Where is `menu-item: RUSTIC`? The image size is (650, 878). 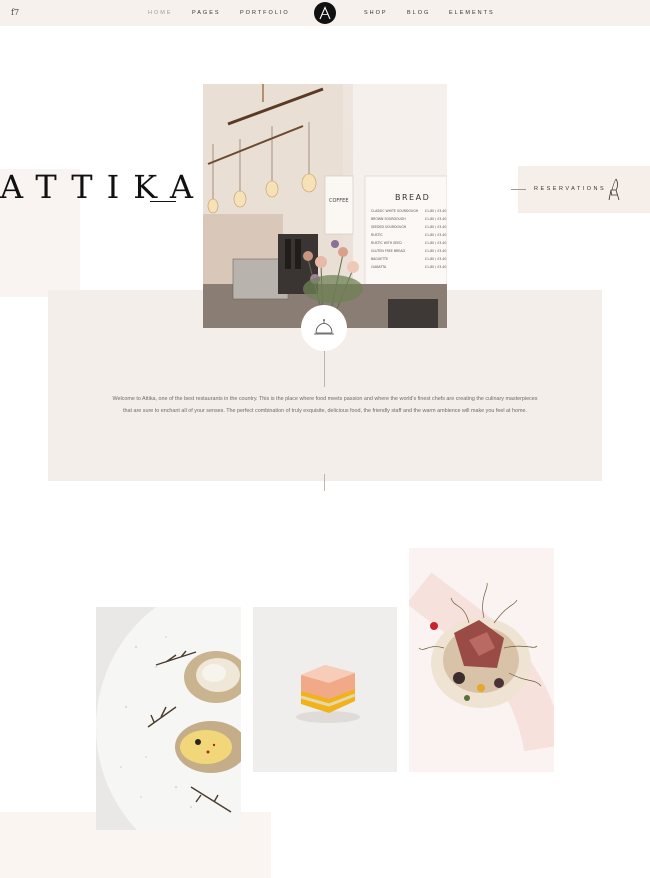
menu-item: RUSTIC is located at coordinates (377, 235).